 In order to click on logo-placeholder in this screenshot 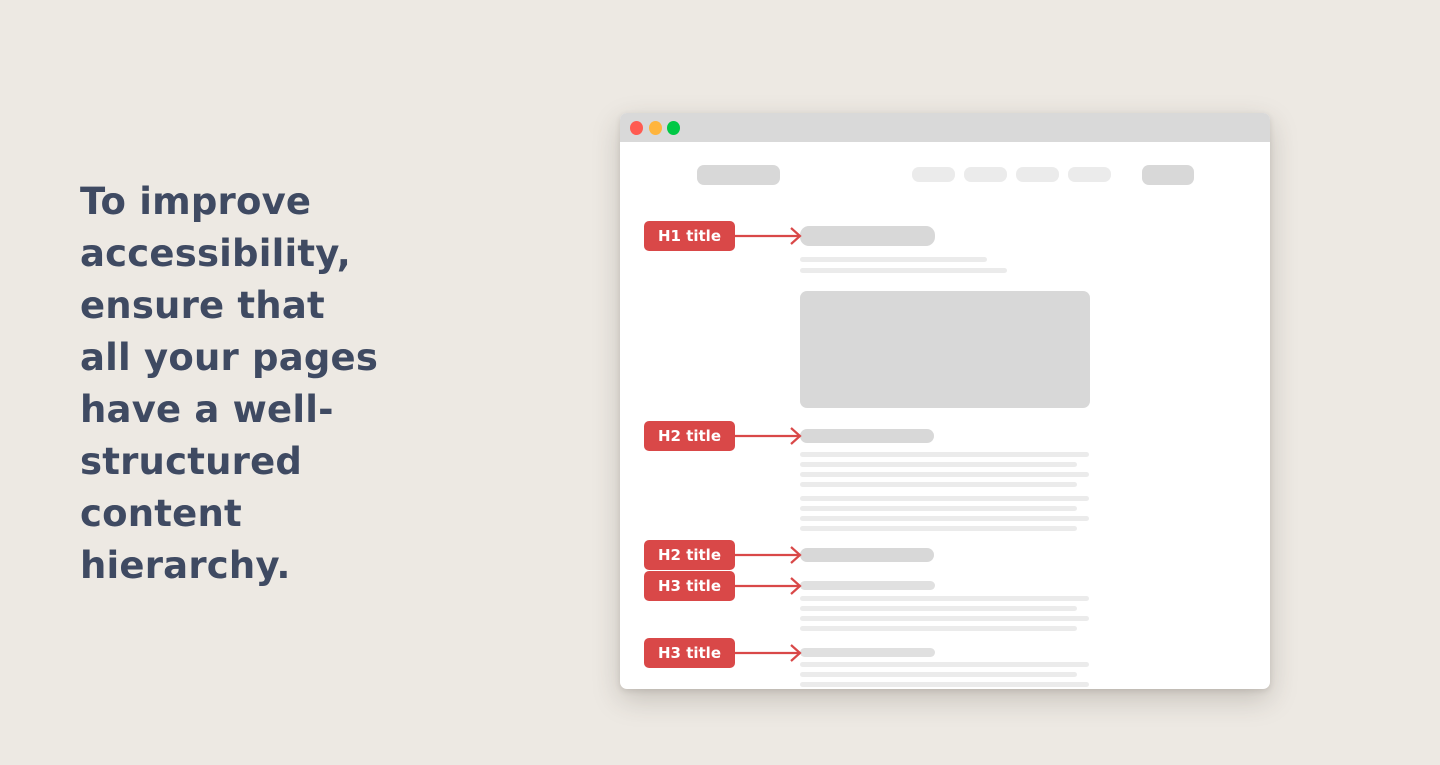, I will do `click(738, 175)`.